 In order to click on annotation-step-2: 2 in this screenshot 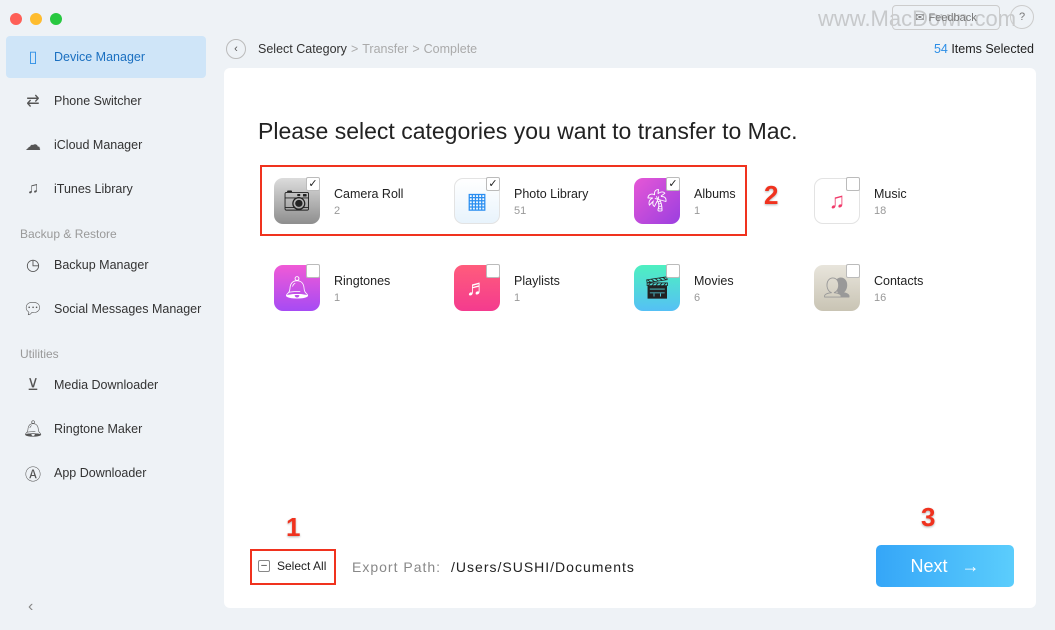, I will do `click(771, 195)`.